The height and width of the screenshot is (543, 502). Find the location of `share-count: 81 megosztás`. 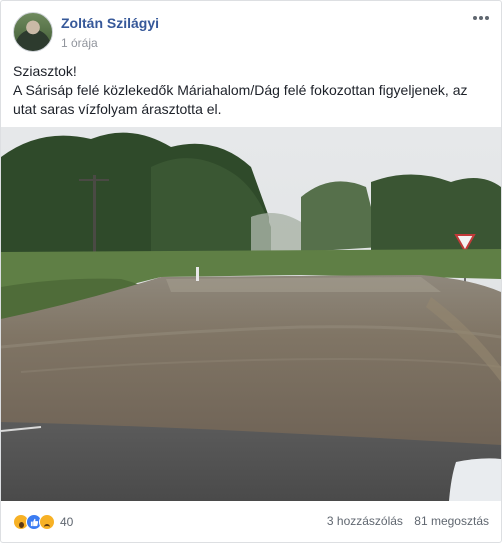

share-count: 81 megosztás is located at coordinates (451, 521).